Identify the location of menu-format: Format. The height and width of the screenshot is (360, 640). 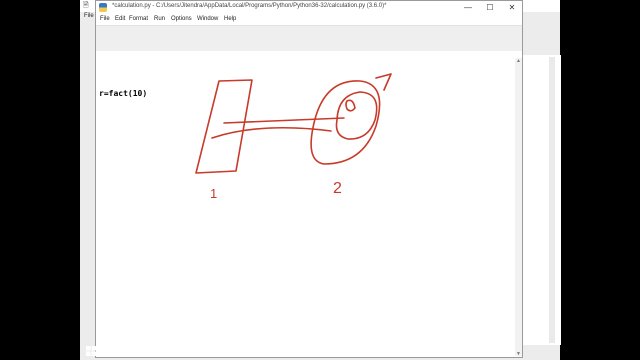
(138, 19).